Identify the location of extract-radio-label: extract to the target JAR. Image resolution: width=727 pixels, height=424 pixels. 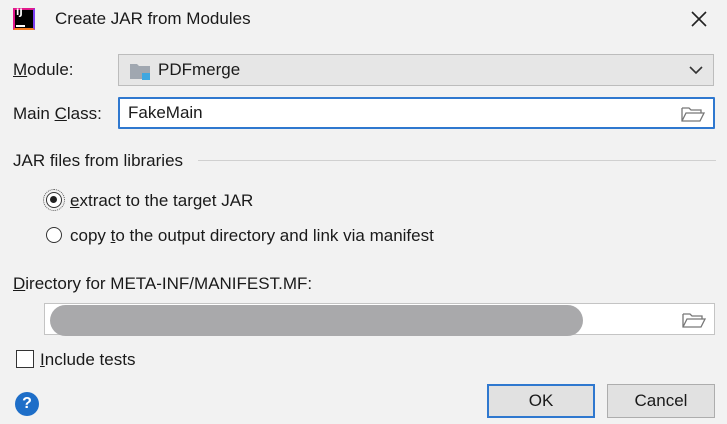
(161, 201).